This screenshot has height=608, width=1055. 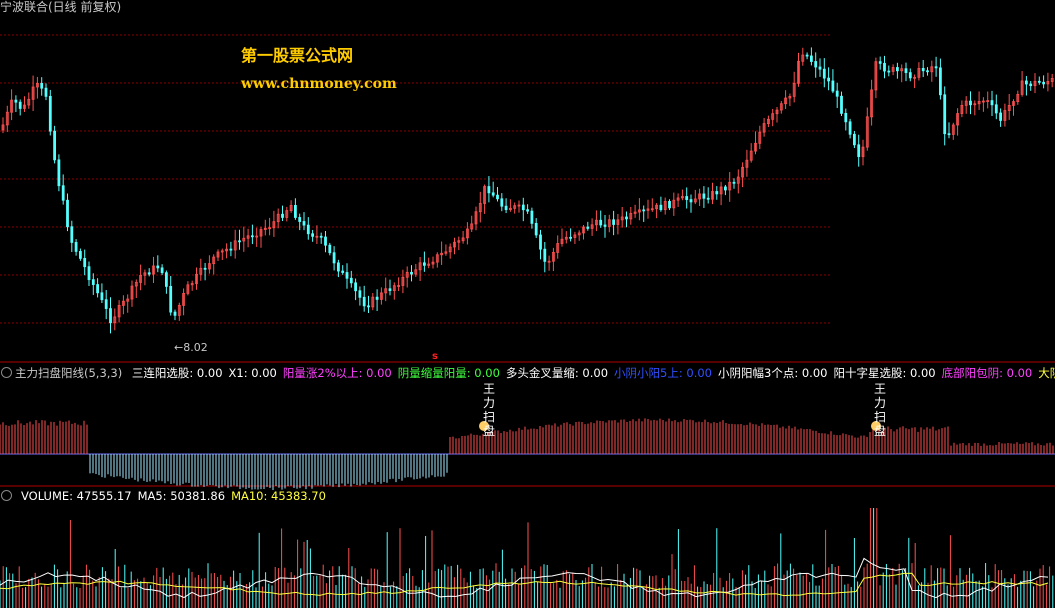 What do you see at coordinates (297, 55) in the screenshot?
I see `watermark-site-name: 第一股票公式网` at bounding box center [297, 55].